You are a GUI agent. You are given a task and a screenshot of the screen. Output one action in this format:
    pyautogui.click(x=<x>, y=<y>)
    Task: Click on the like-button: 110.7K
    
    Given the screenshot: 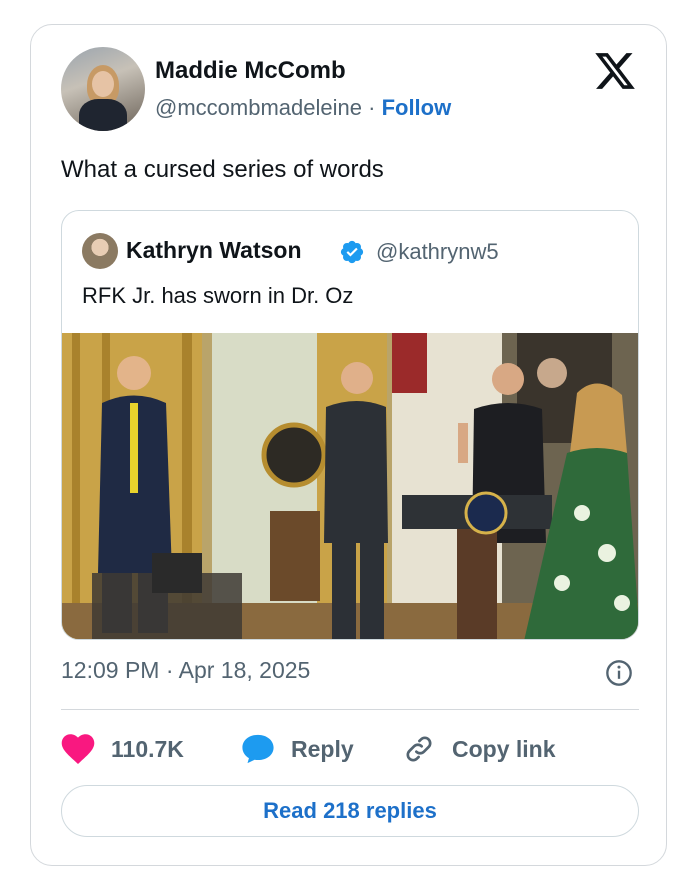 What is the action you would take?
    pyautogui.click(x=122, y=749)
    